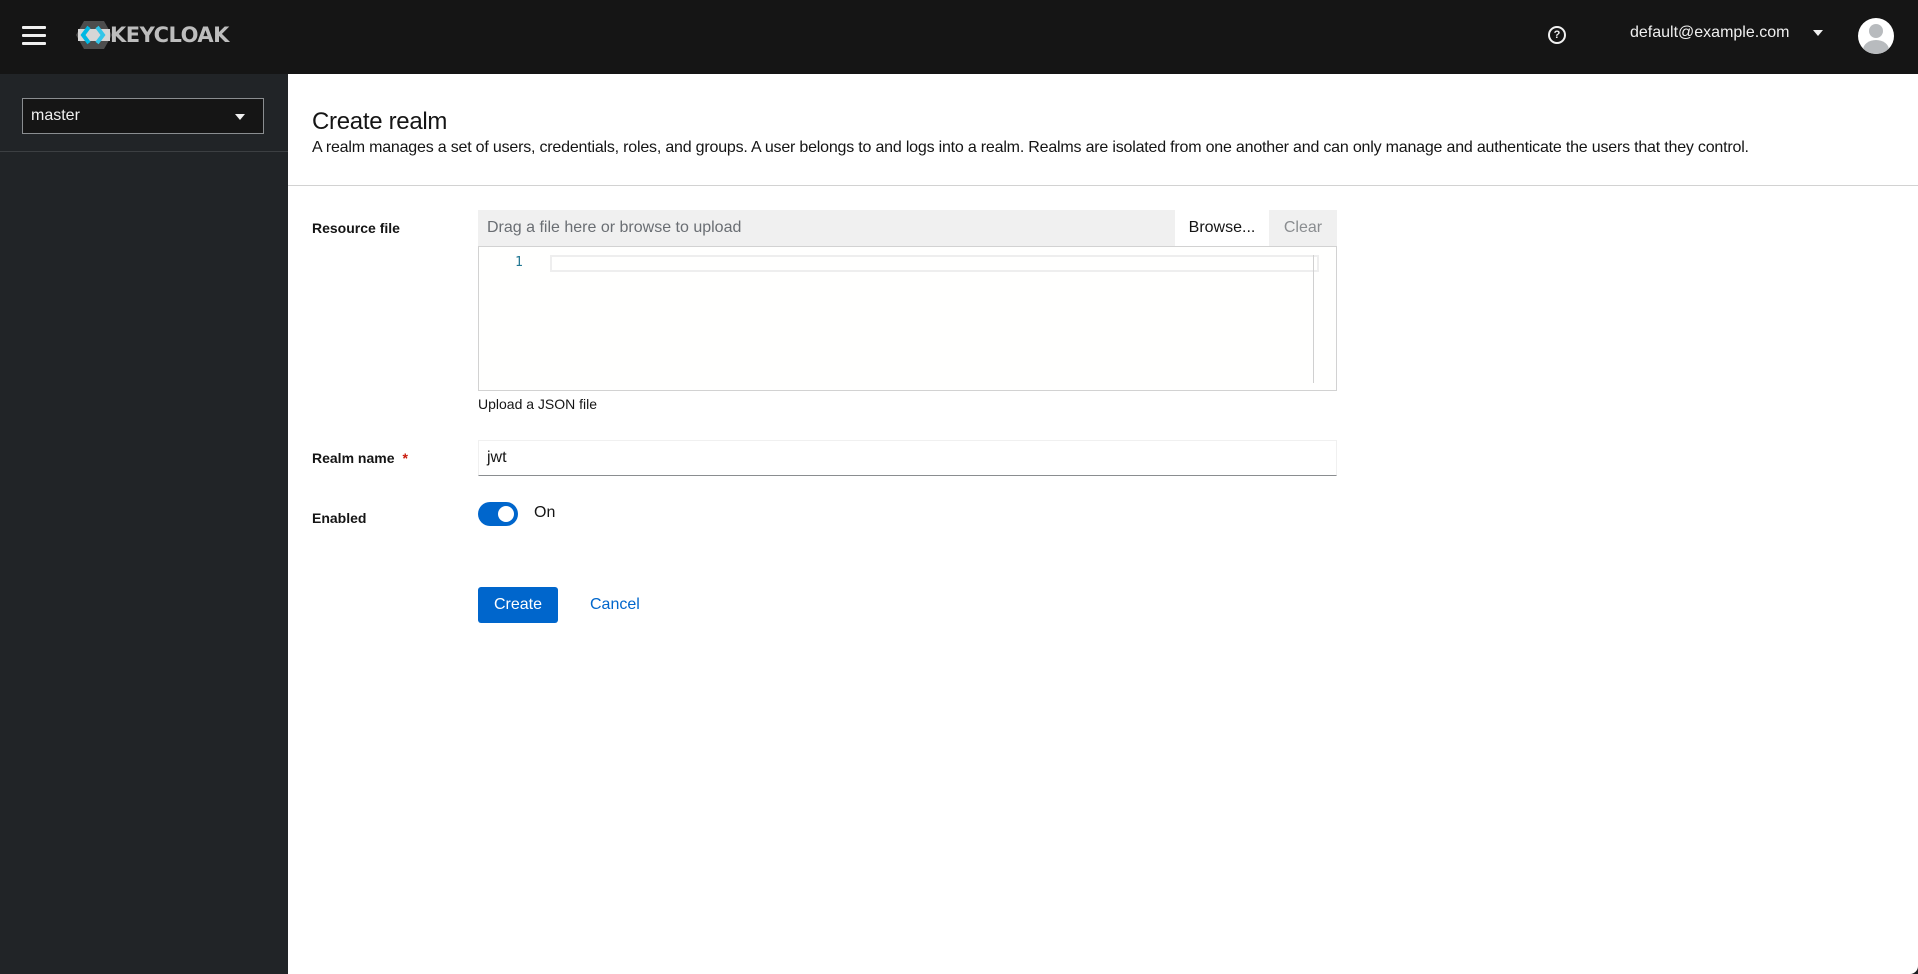 This screenshot has width=1918, height=974. I want to click on realm-selector-value: master, so click(55, 115).